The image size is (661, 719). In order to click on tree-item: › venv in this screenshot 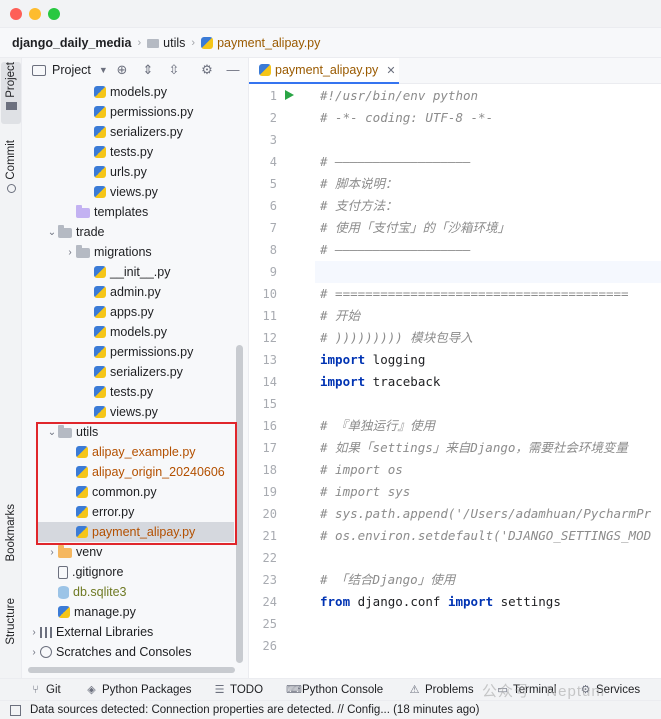, I will do `click(128, 552)`.